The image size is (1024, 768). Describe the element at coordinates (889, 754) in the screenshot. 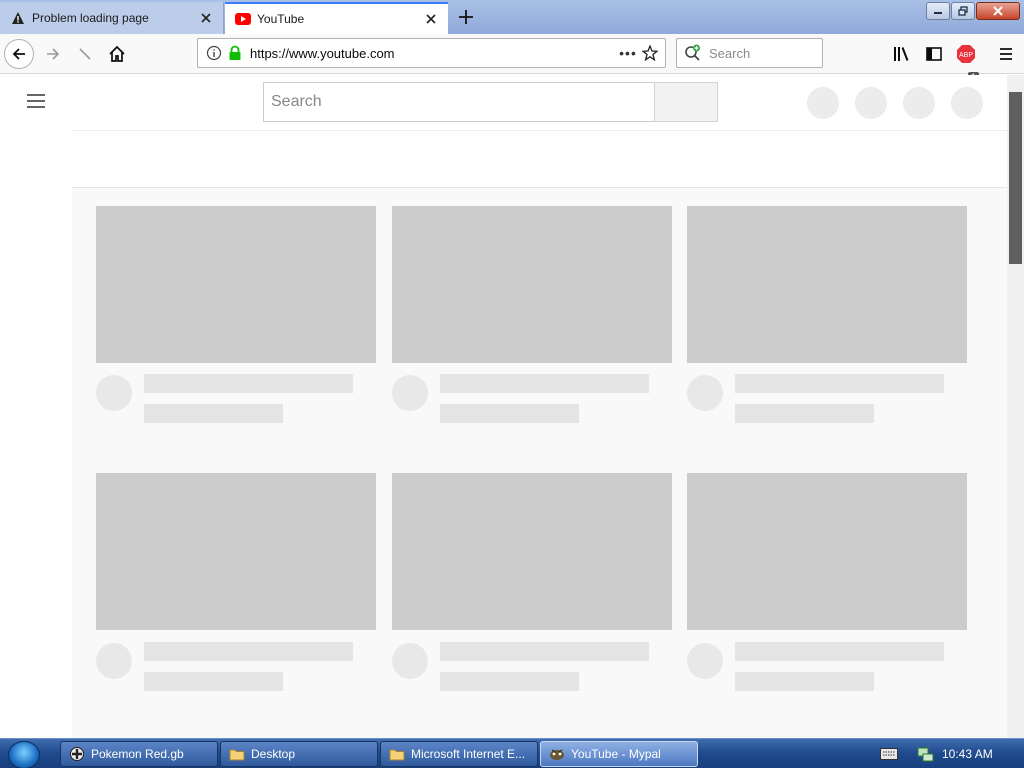

I see `keyboard-icon` at that location.